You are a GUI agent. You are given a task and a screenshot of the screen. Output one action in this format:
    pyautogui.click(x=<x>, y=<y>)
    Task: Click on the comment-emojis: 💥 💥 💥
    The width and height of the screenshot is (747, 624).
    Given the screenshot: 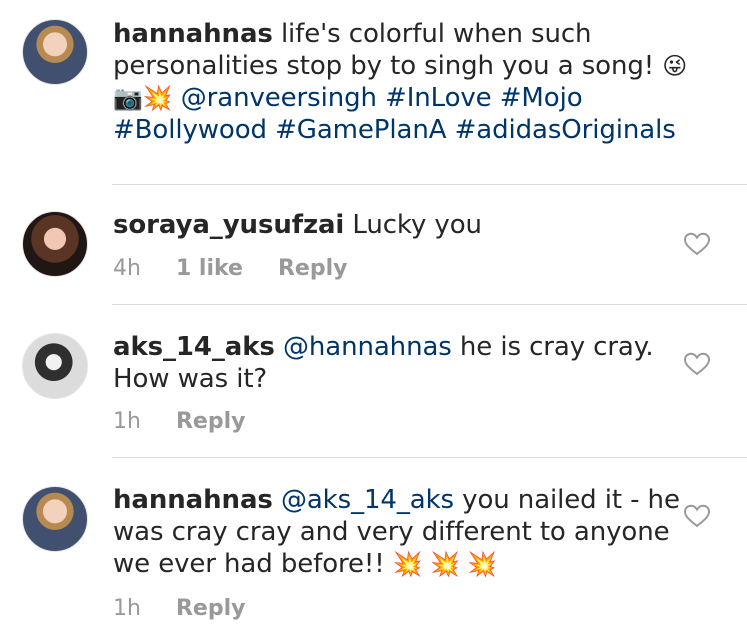 What is the action you would take?
    pyautogui.click(x=445, y=564)
    